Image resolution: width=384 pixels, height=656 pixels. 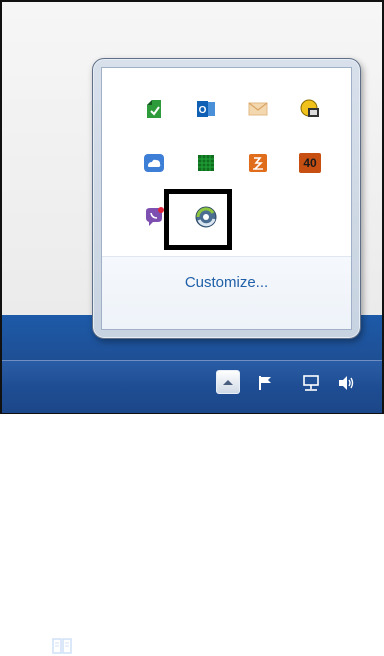 I want to click on taskbar, so click(x=192, y=386).